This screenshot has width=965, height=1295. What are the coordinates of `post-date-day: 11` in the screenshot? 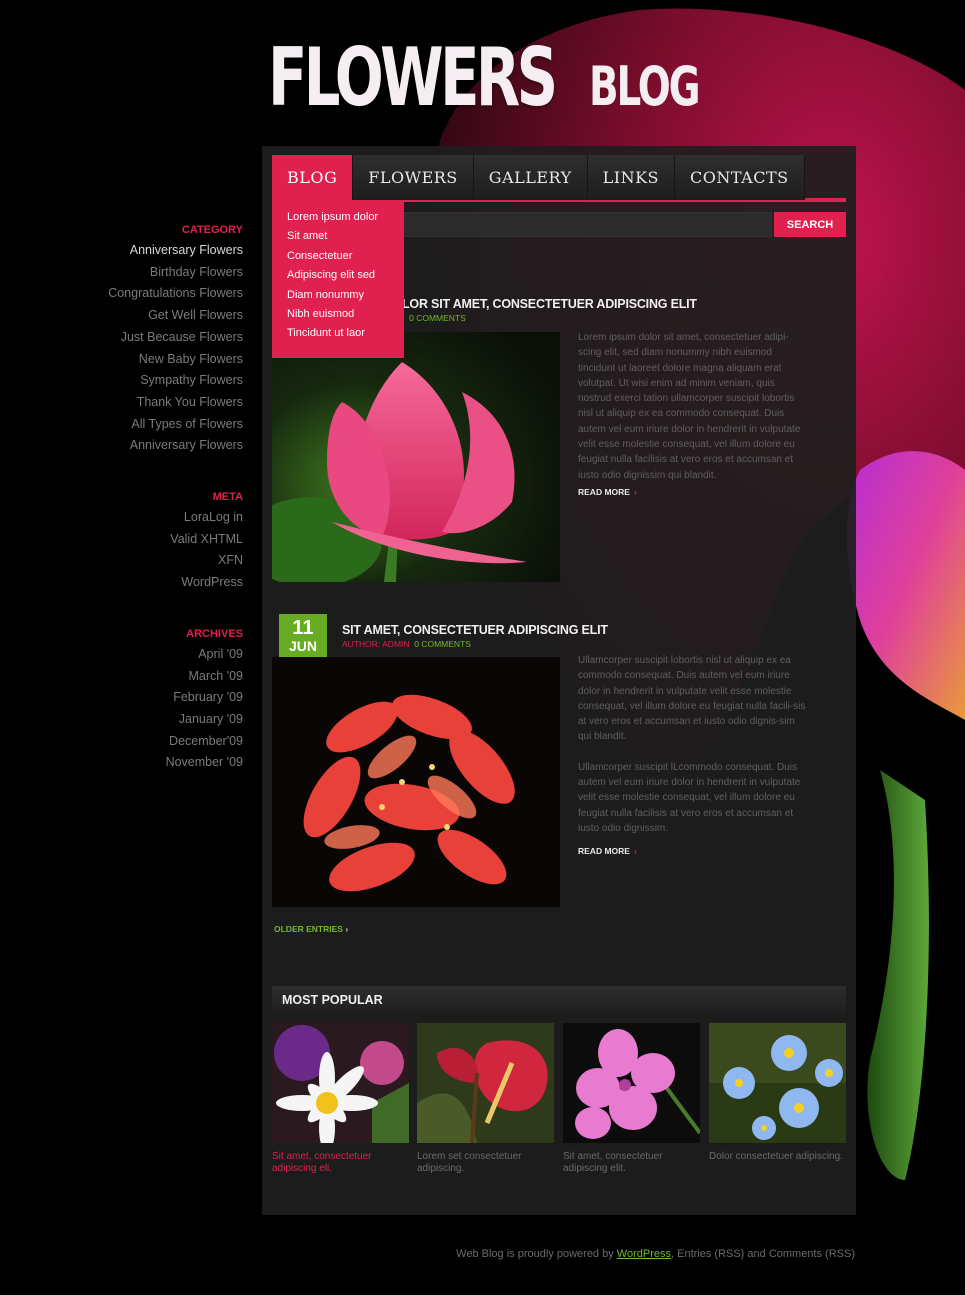 It's located at (303, 628).